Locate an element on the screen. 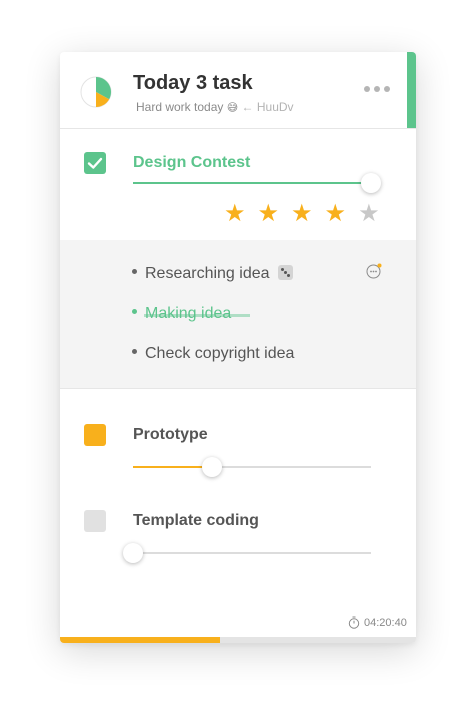 The width and height of the screenshot is (476, 713). task-progress-track is located at coordinates (252, 553).